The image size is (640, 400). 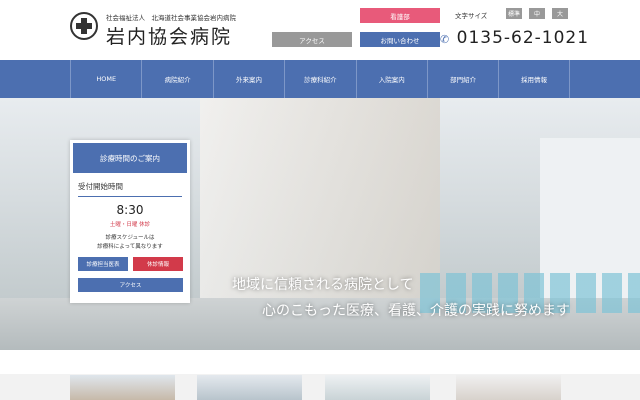 What do you see at coordinates (534, 79) in the screenshot?
I see `nav-recruit: 採用情報` at bounding box center [534, 79].